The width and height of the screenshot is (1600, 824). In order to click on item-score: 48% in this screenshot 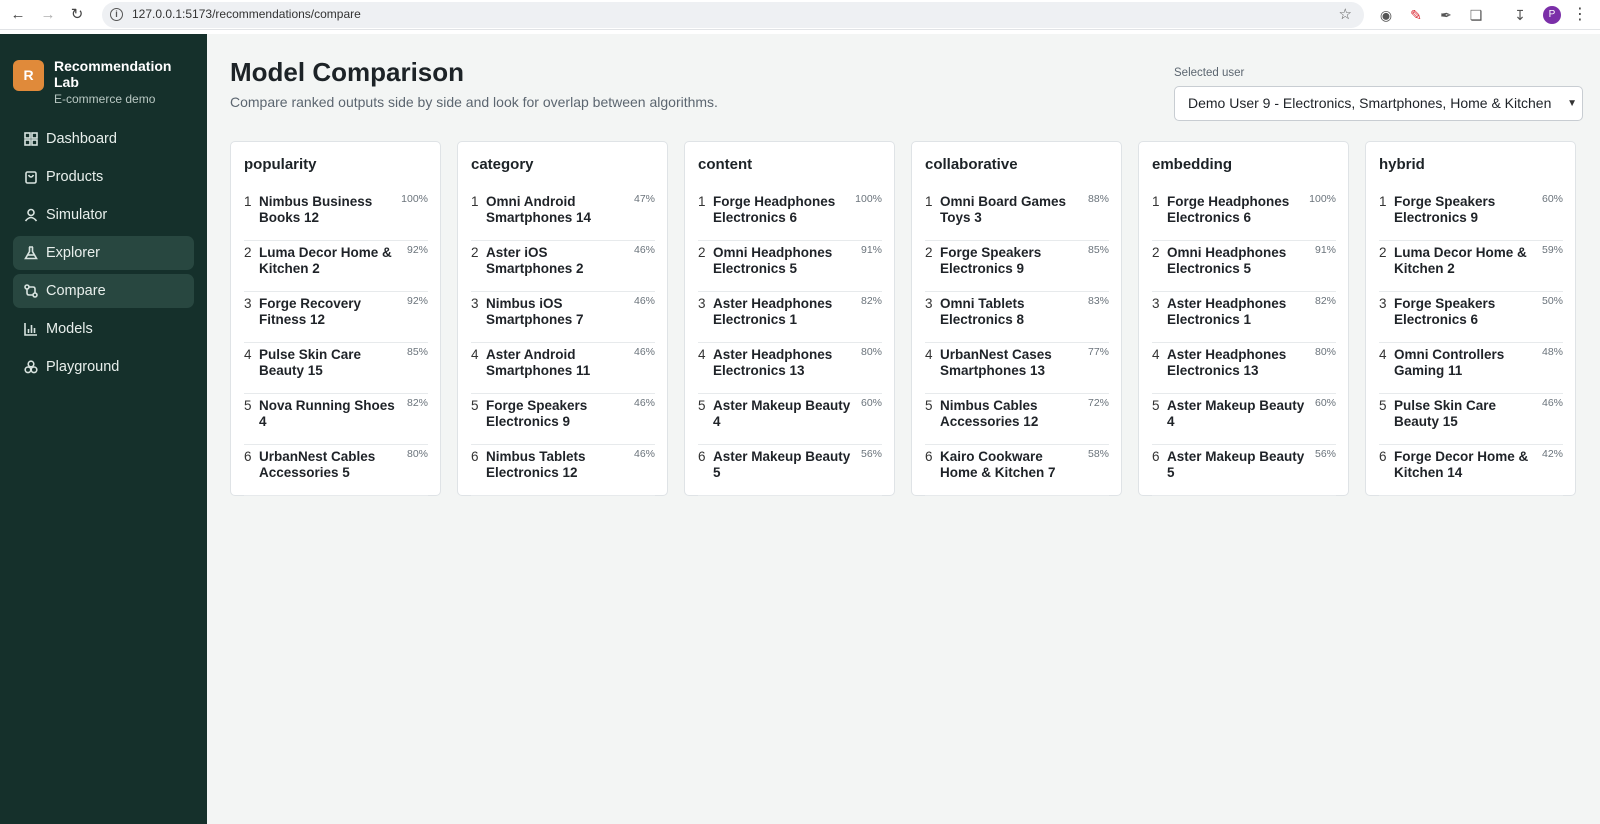, I will do `click(1552, 352)`.